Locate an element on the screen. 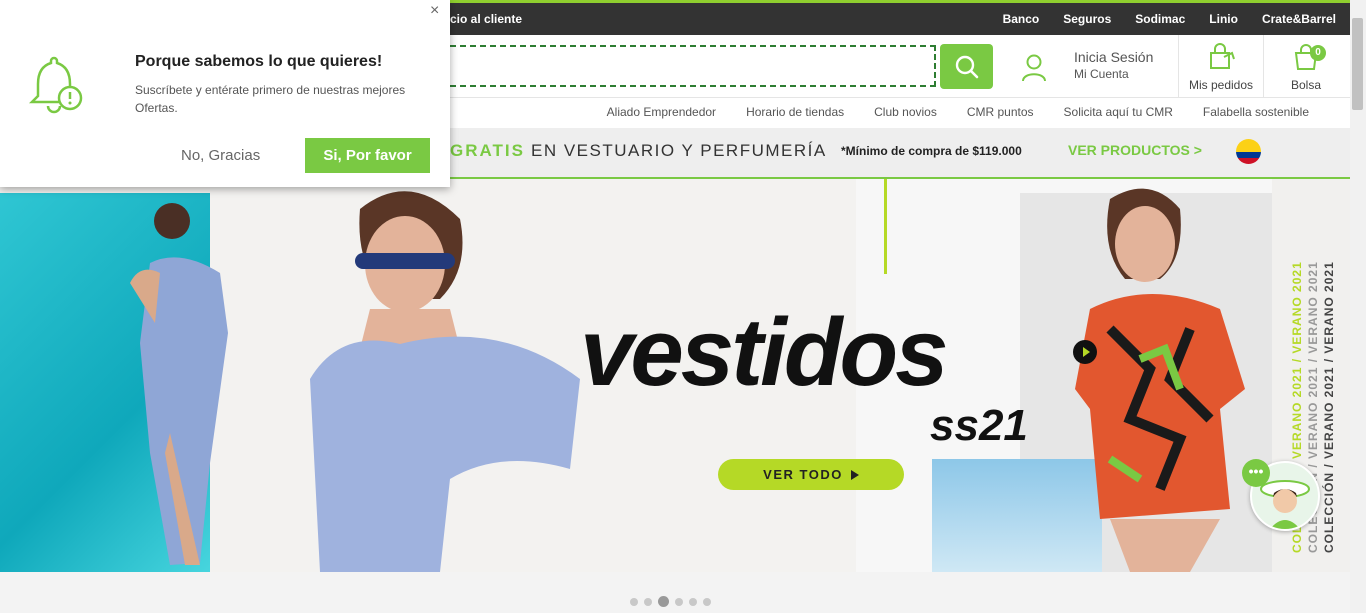 The height and width of the screenshot is (613, 1366). login-label: Inicia Sesión is located at coordinates (1114, 57).